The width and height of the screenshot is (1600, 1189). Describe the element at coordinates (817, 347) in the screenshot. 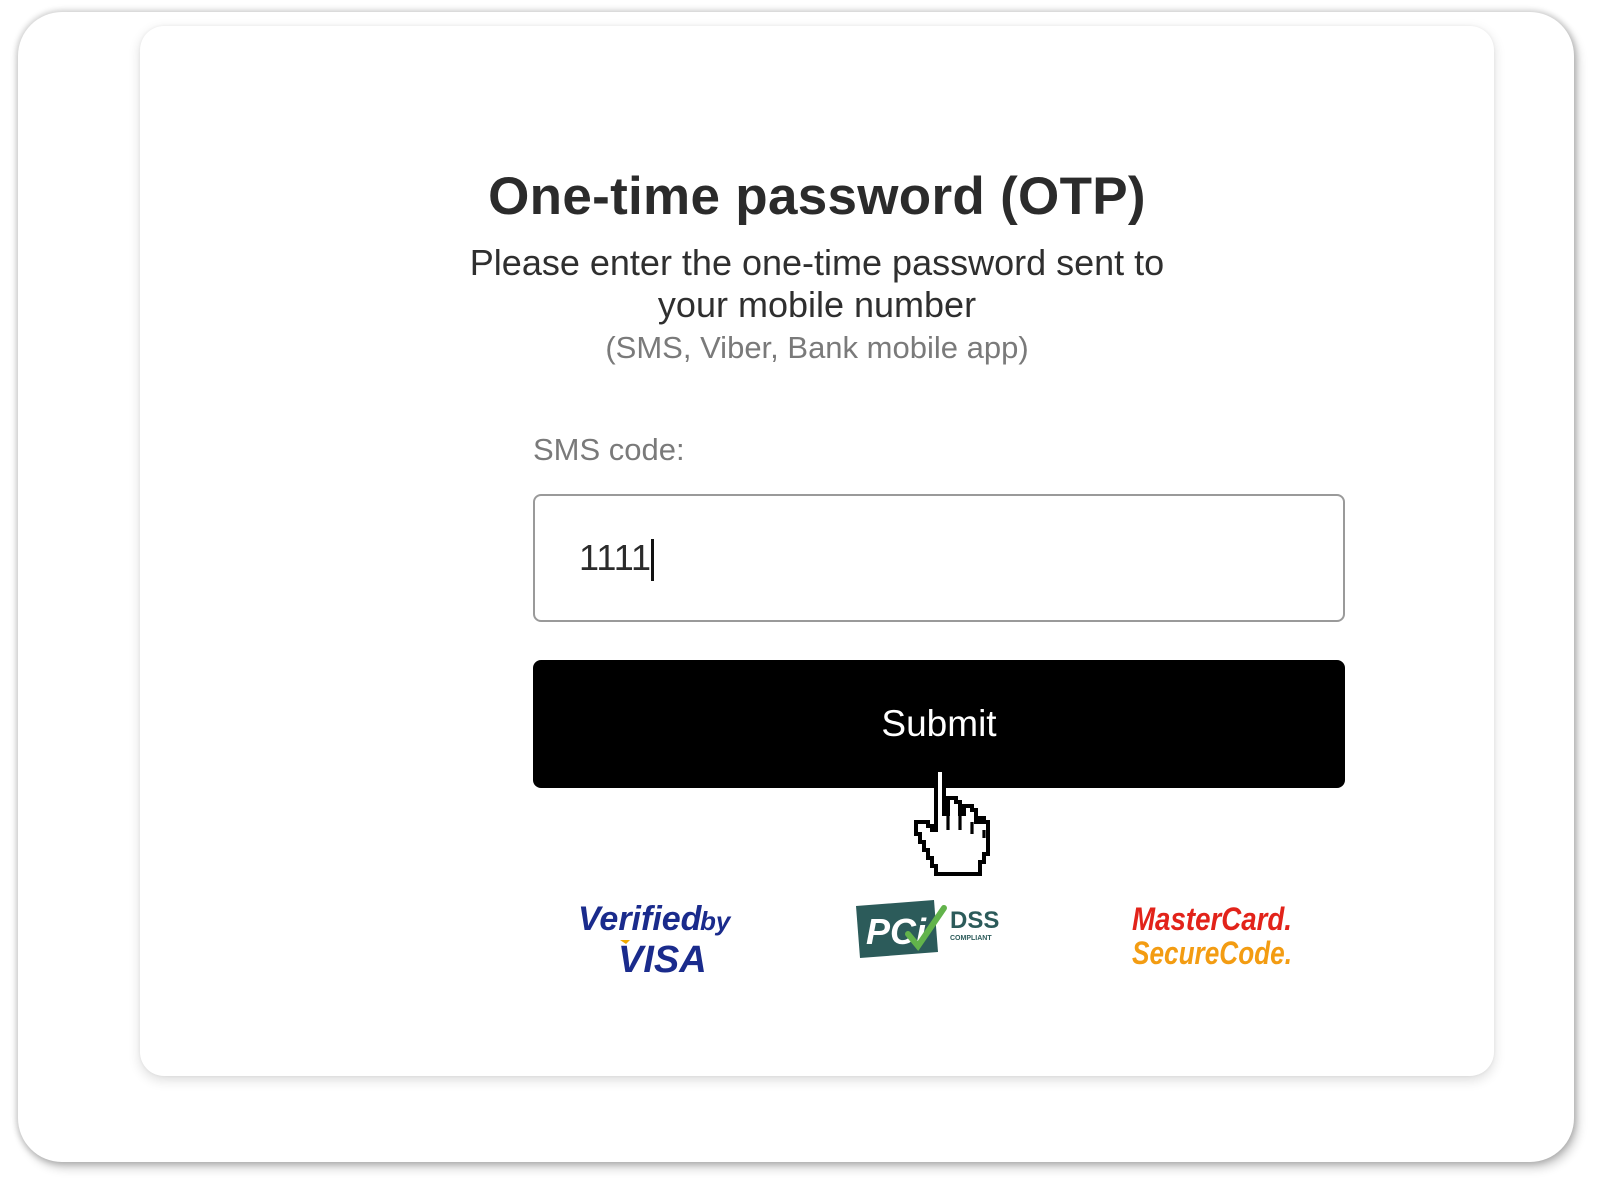

I see `delivery-channels-text: (SMS, Viber, Bank mobile app)` at that location.